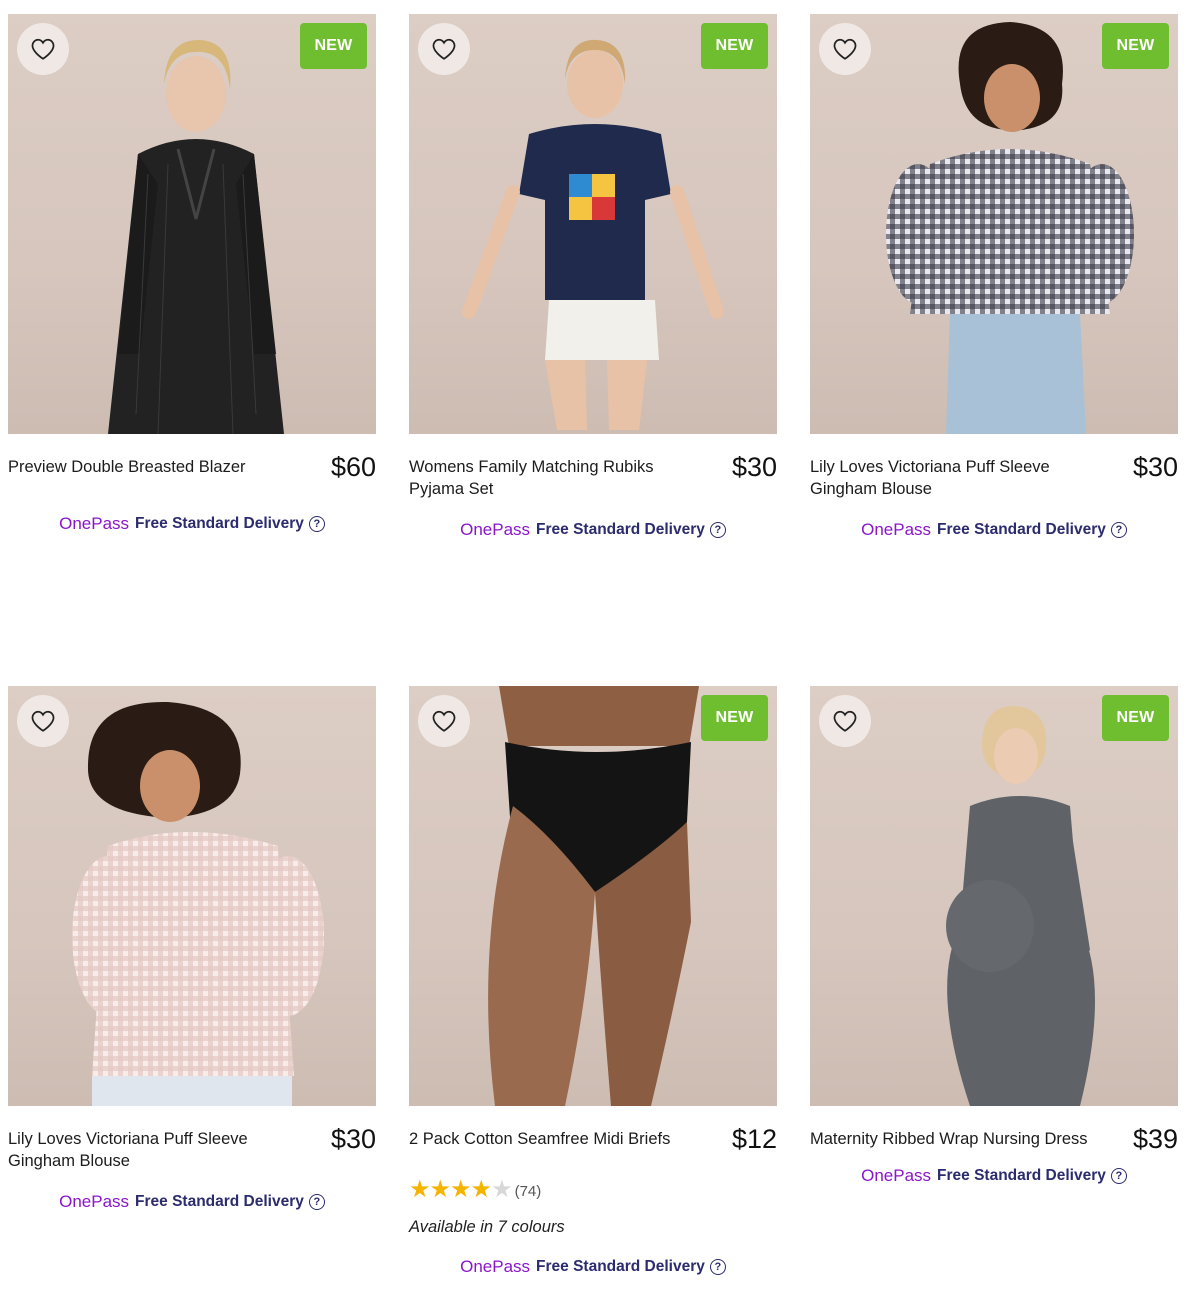 This screenshot has height=1291, width=1200. I want to click on product-name: Womens Family Matching Rubiks Pyjama Set, so click(551, 478).